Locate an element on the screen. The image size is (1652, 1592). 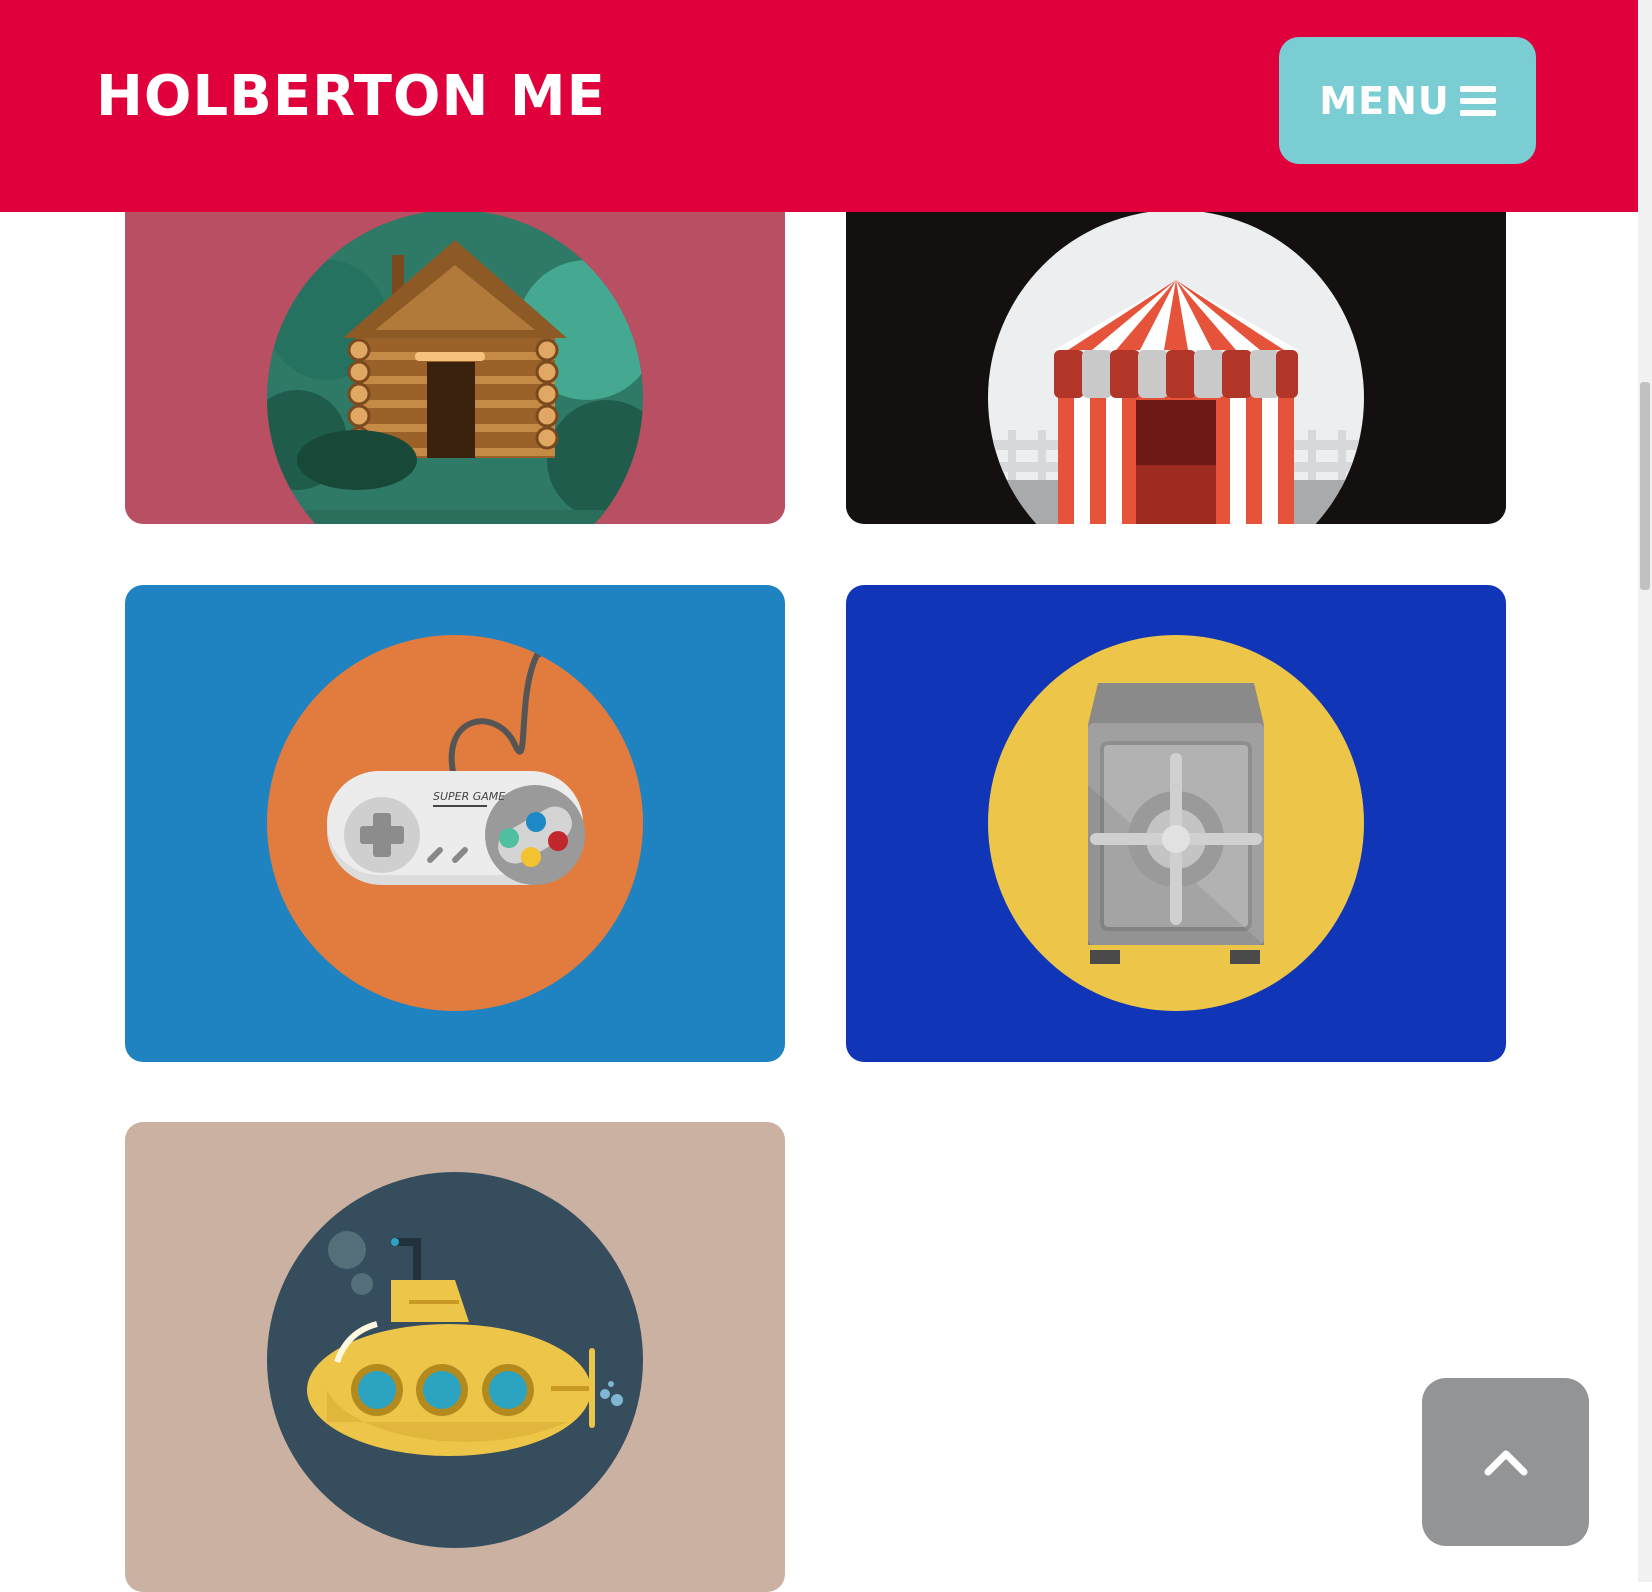
safe-icon is located at coordinates (1176, 823).